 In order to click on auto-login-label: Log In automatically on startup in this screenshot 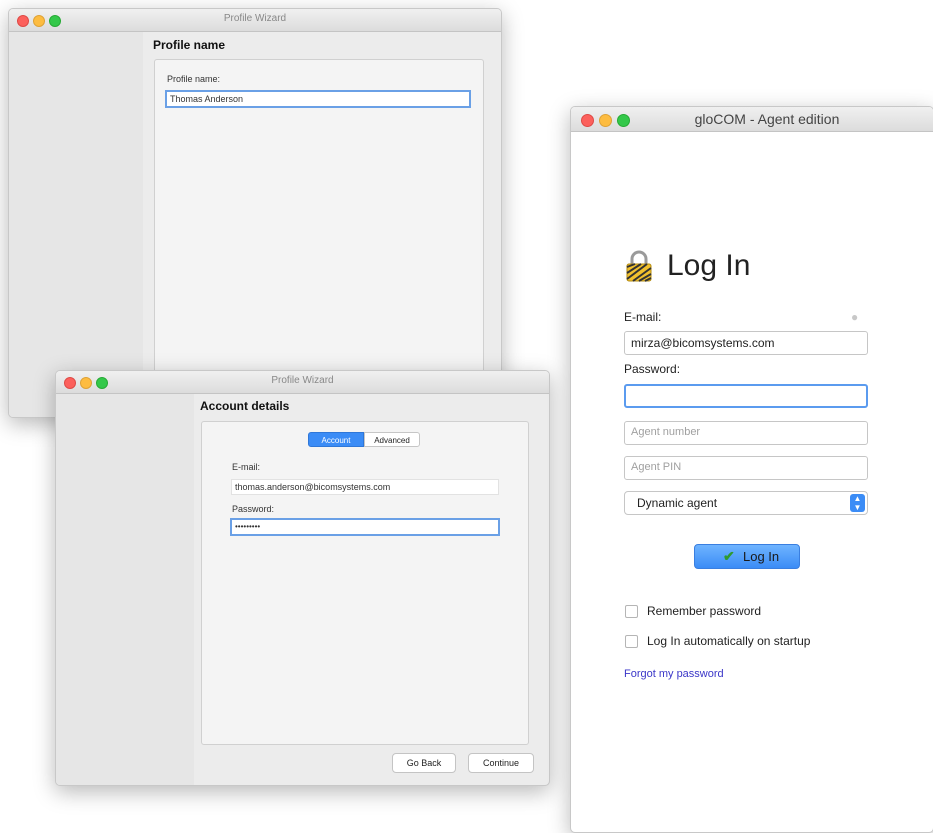, I will do `click(729, 641)`.